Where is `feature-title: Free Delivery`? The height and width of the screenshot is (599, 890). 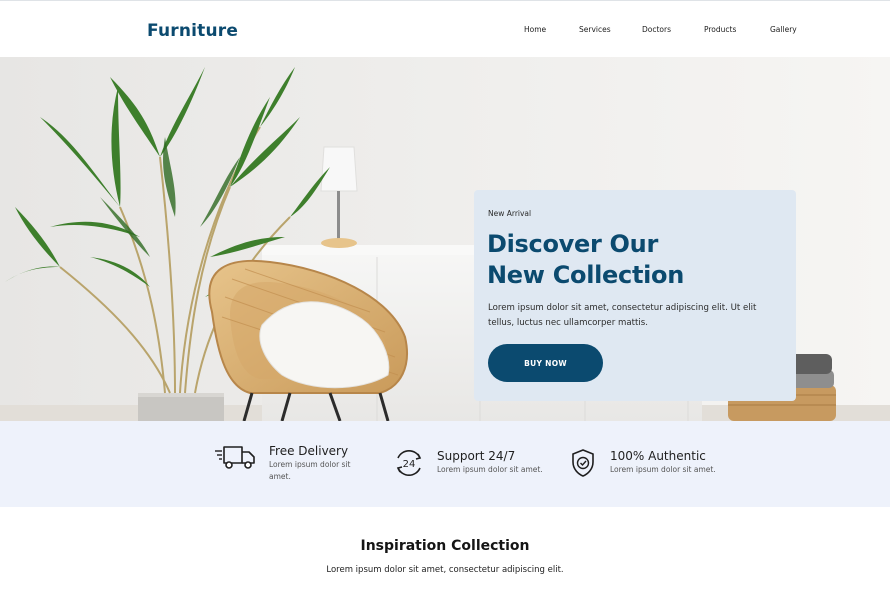
feature-title: Free Delivery is located at coordinates (309, 451).